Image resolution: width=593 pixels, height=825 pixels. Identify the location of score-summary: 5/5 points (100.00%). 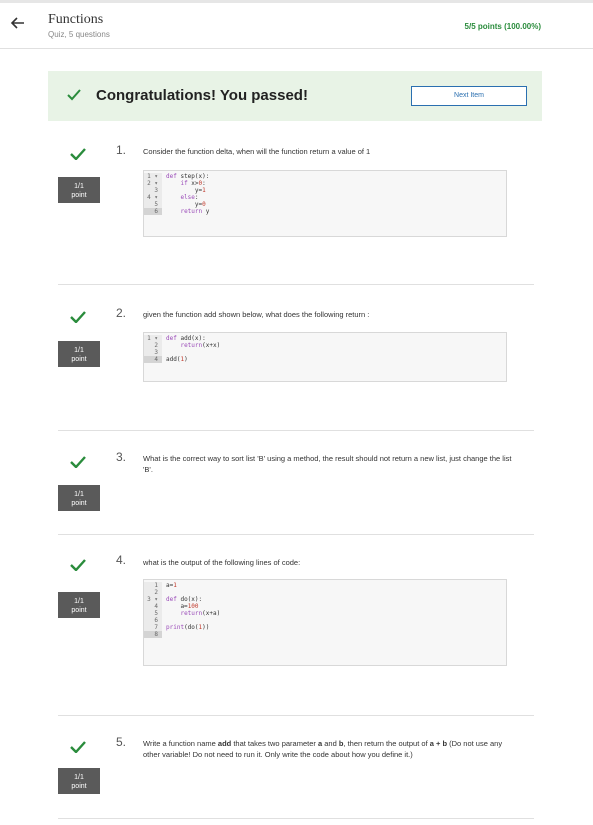
(502, 26).